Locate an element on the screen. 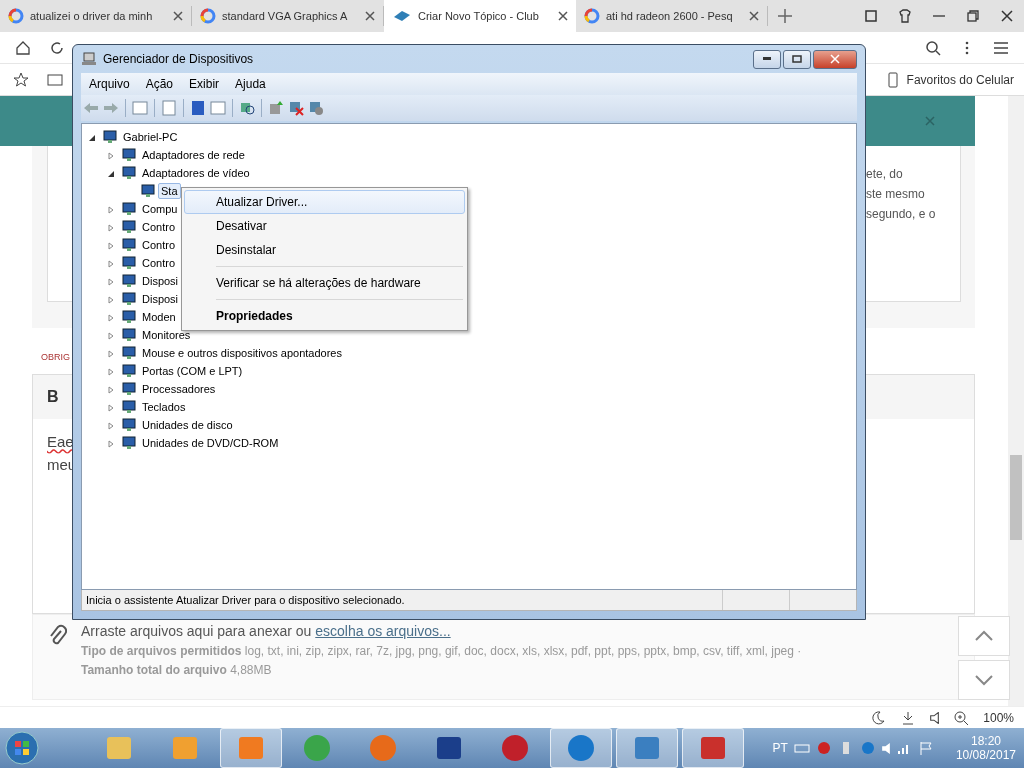 The height and width of the screenshot is (768, 1024). close-button is located at coordinates (835, 59).